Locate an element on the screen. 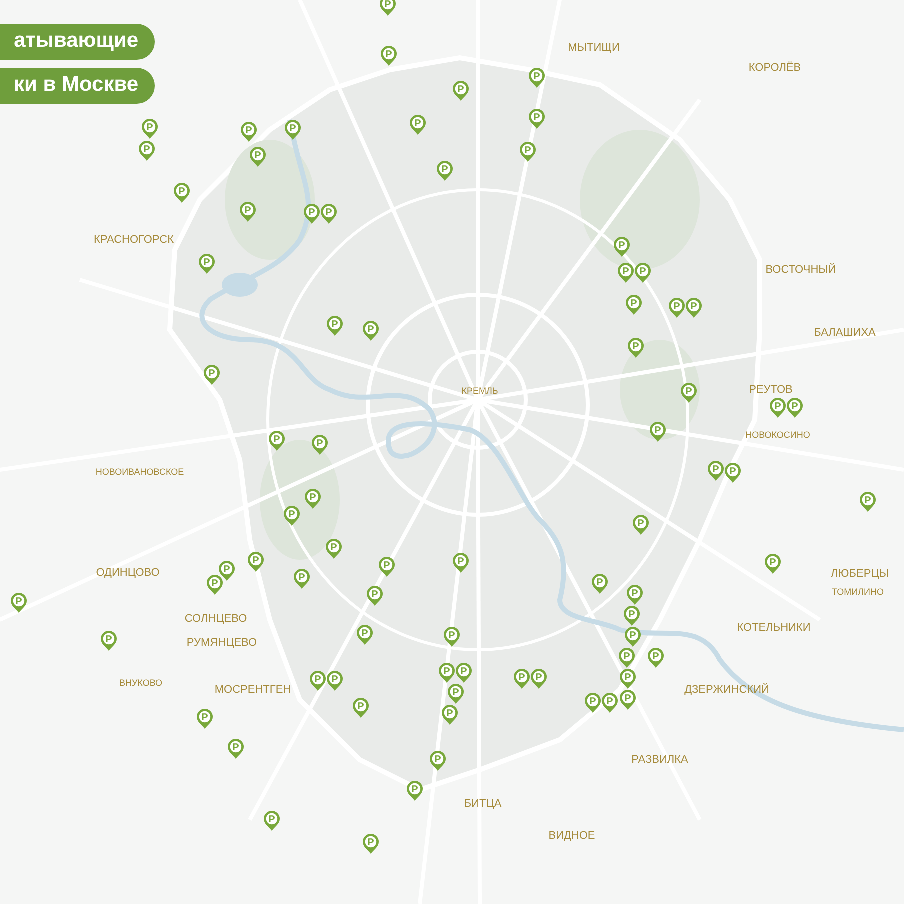 This screenshot has height=904, width=904. place-label: РАЗВИЛКА is located at coordinates (660, 760).